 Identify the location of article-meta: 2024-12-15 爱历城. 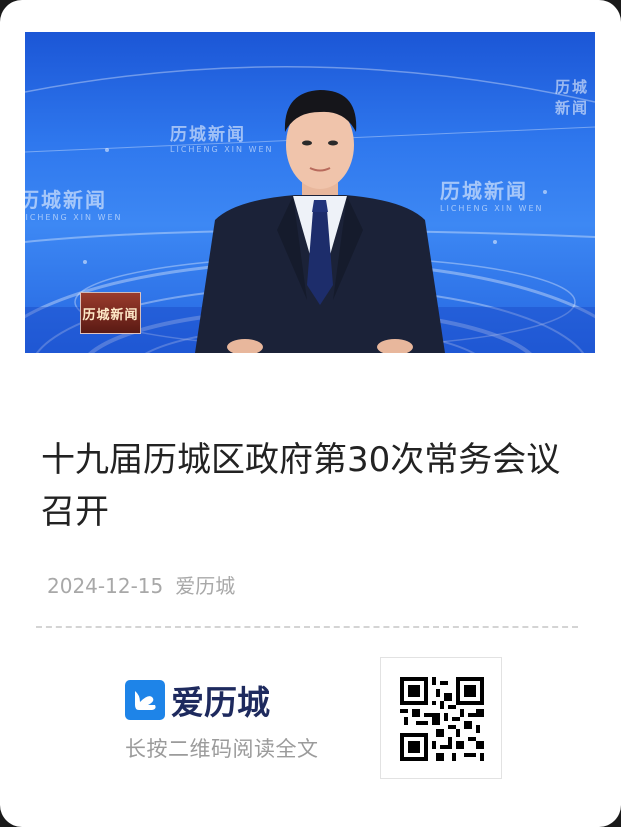
(141, 584).